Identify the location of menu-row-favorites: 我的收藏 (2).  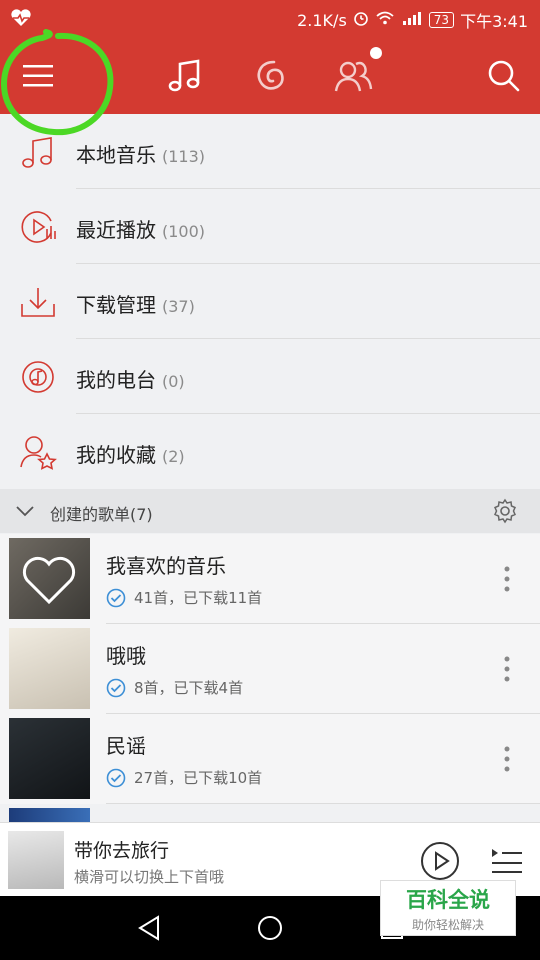
(270, 451).